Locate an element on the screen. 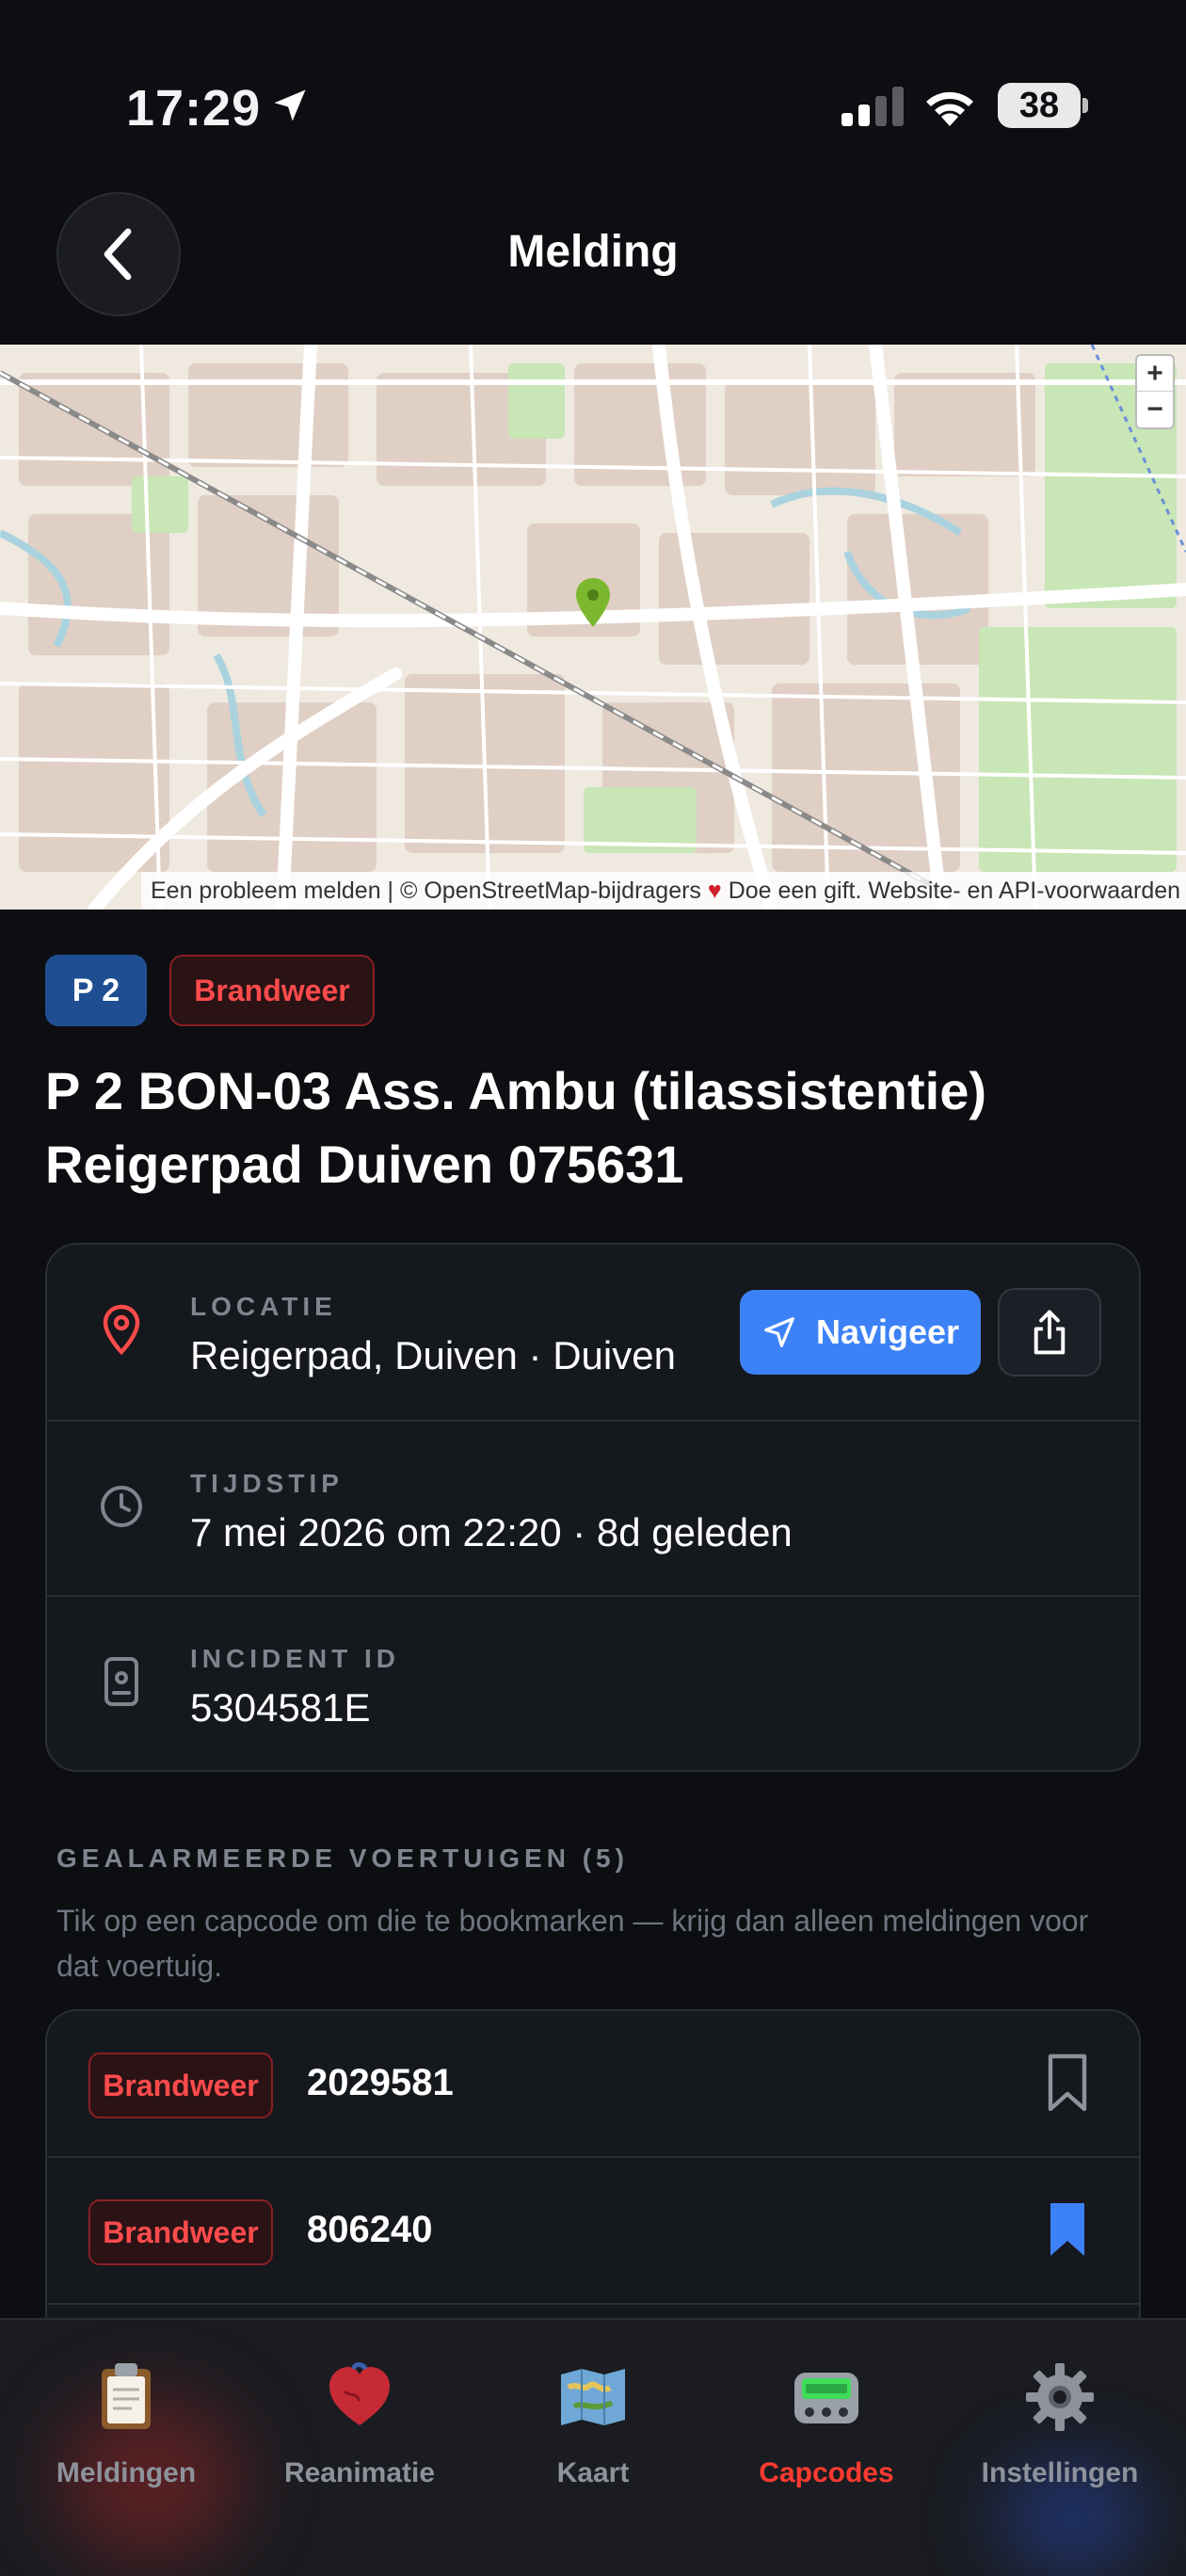  share-button is located at coordinates (1049, 1332).